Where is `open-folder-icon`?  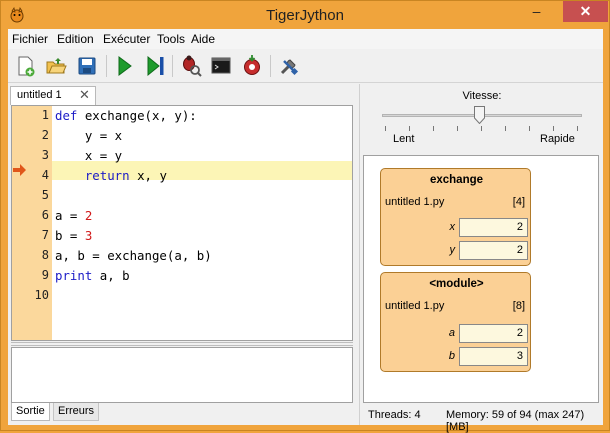
open-folder-icon is located at coordinates (56, 66).